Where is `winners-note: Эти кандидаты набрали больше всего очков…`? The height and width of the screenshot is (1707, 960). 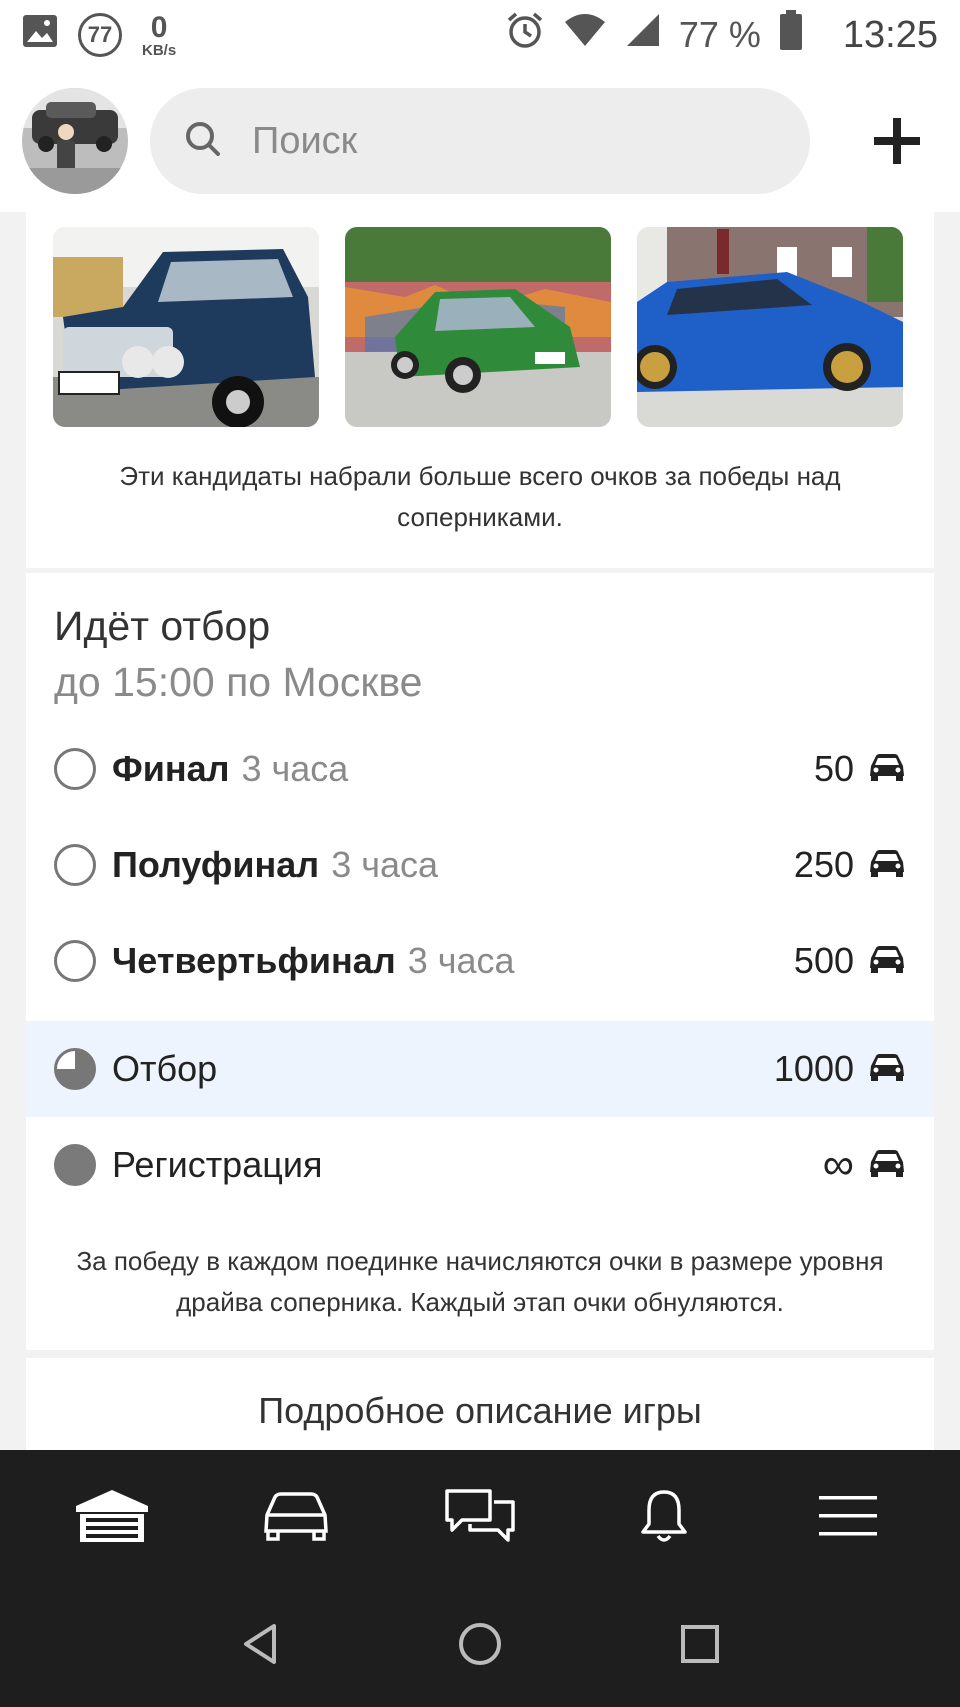
winners-note: Эти кандидаты набрали больше всего очков… is located at coordinates (480, 496).